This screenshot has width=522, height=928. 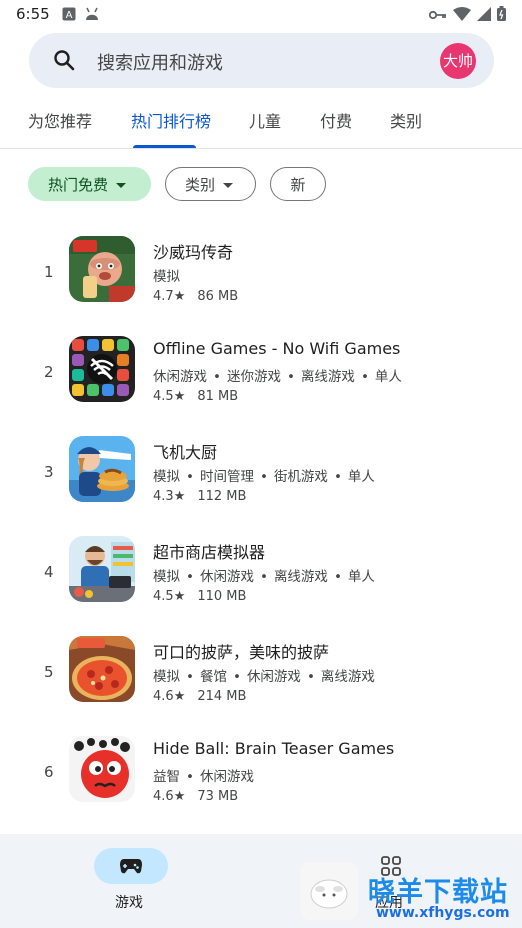 I want to click on active-tab-indicator, so click(x=164, y=146).